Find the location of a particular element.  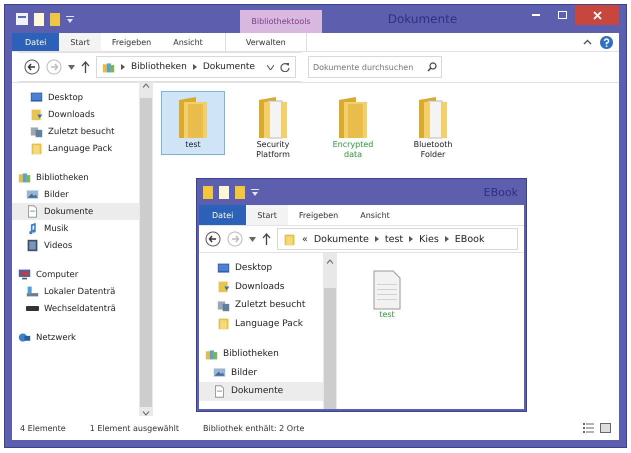

maximize-icon is located at coordinates (562, 15).